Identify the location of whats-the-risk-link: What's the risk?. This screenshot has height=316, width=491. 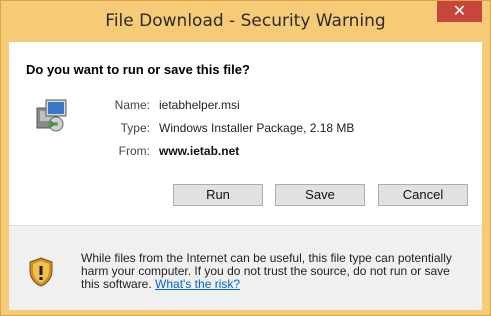
(197, 284).